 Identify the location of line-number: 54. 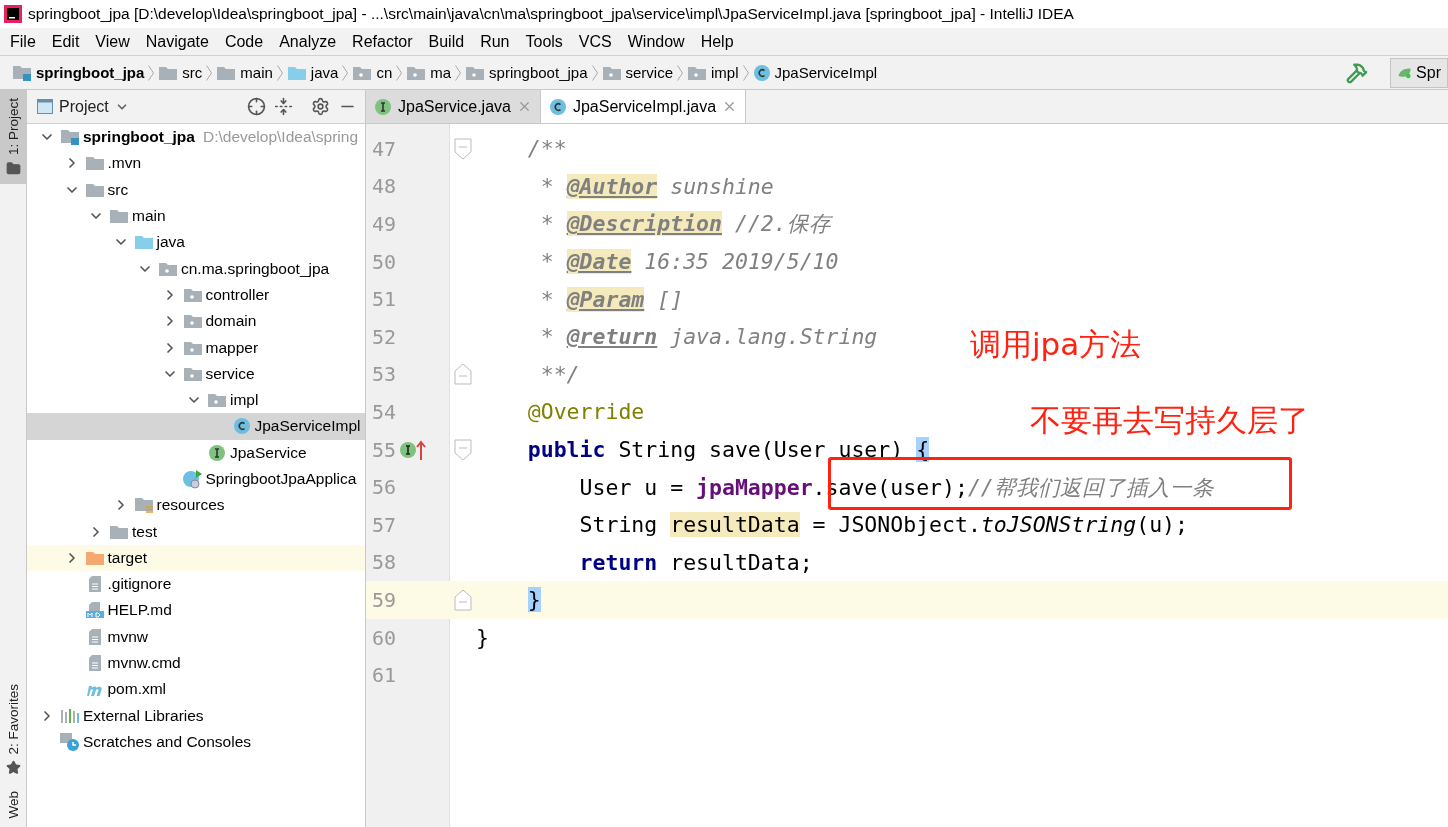
(384, 411).